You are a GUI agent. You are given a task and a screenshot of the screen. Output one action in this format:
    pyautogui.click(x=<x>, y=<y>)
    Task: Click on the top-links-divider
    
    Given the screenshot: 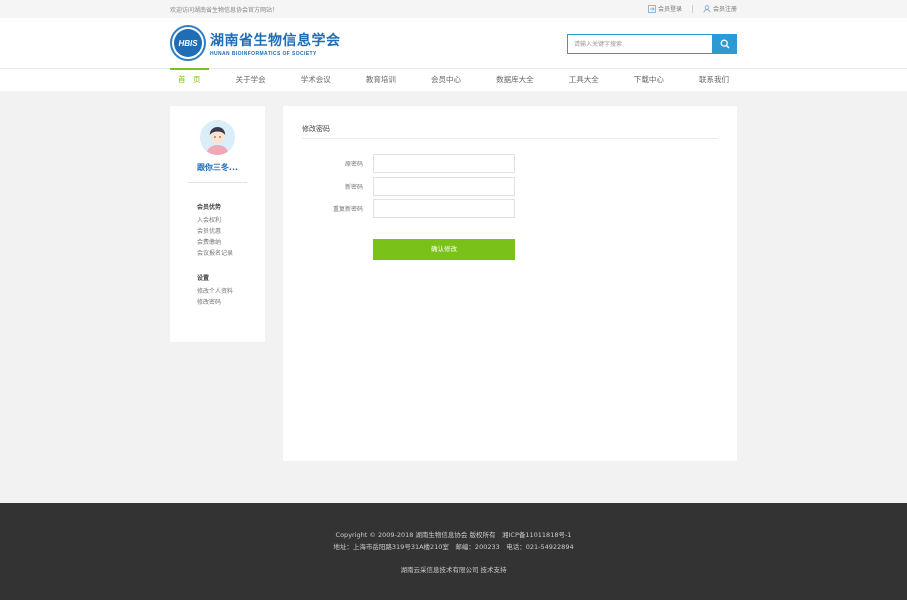 What is the action you would take?
    pyautogui.click(x=692, y=8)
    